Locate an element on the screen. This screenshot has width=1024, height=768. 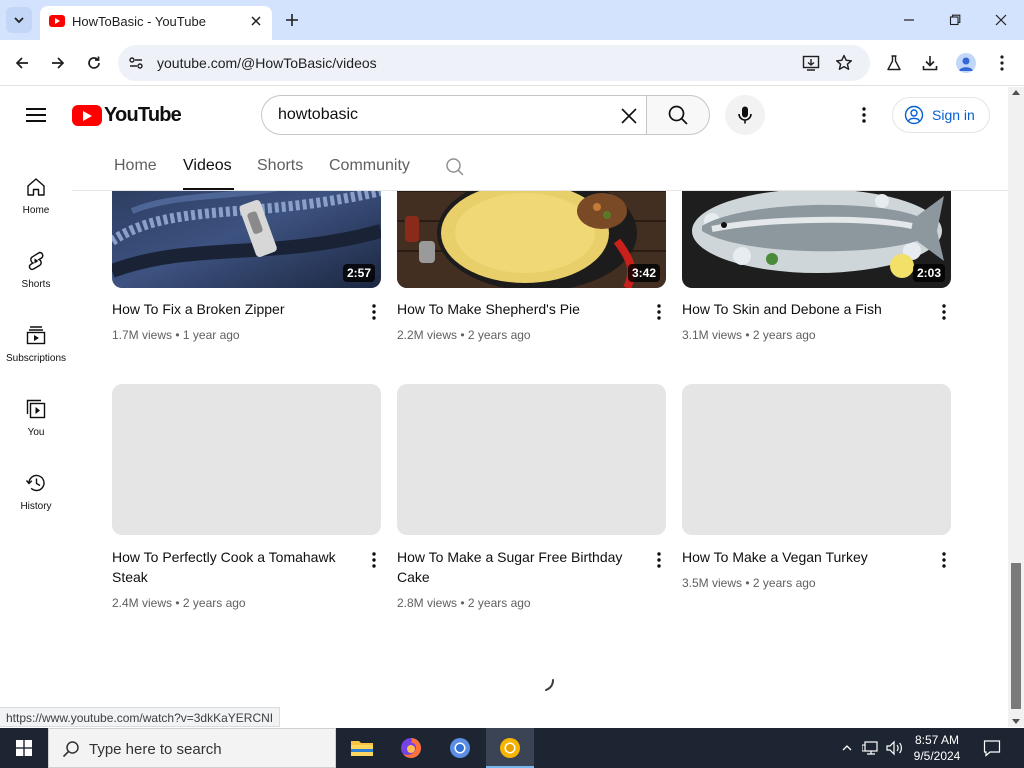
volume-button is located at coordinates (895, 748).